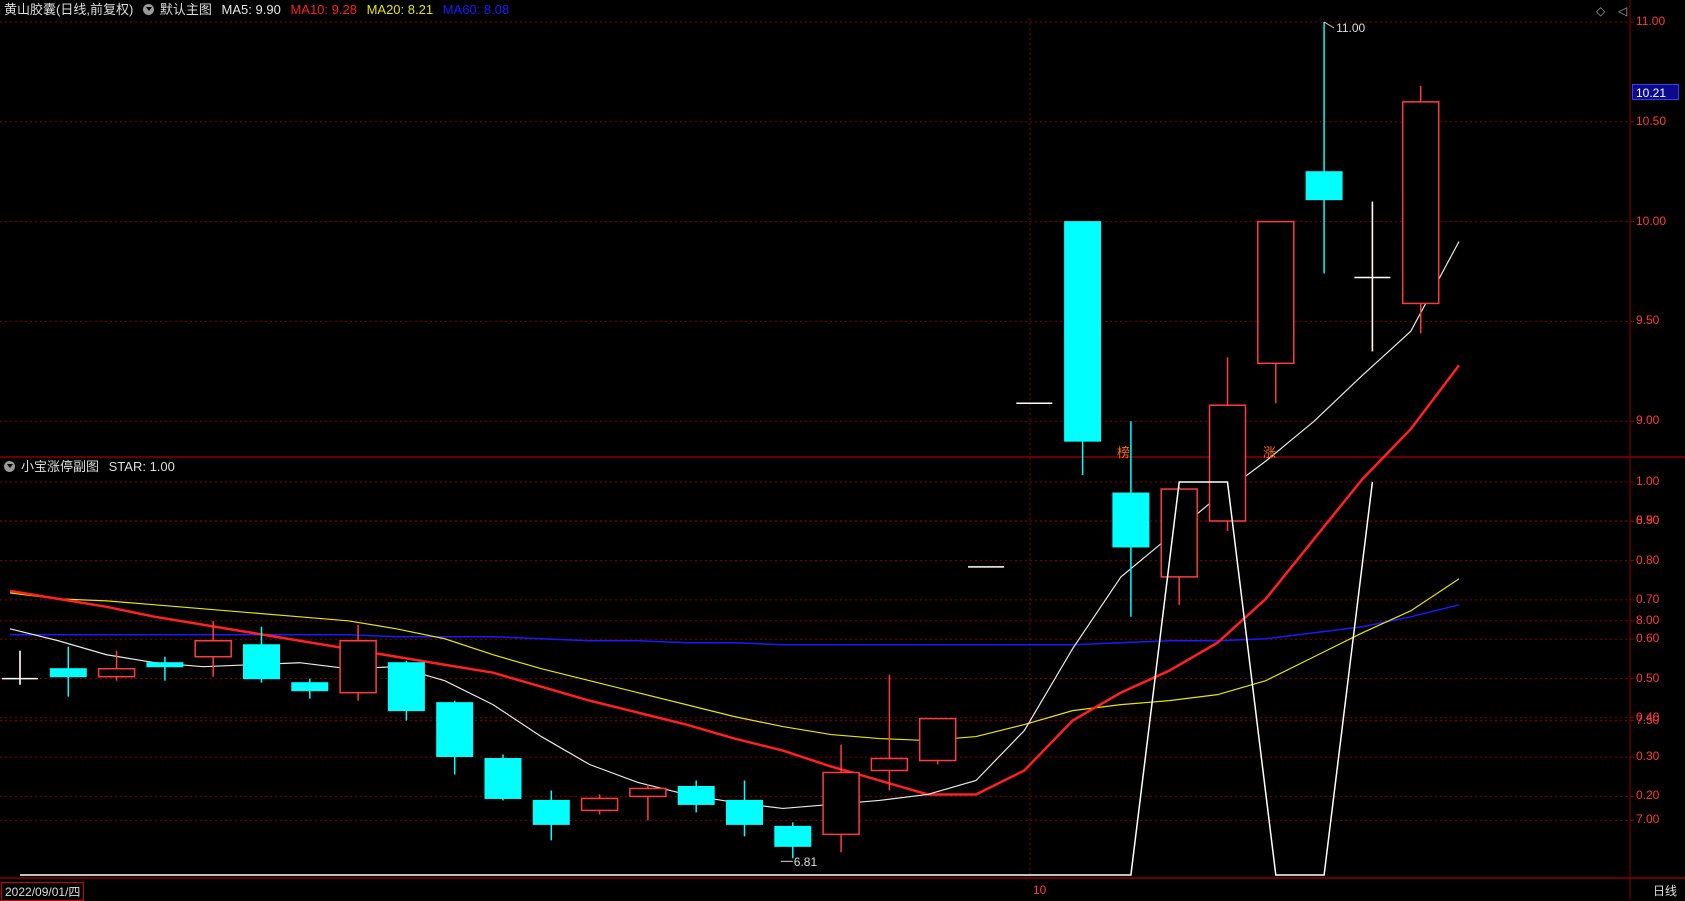 This screenshot has width=1685, height=901. Describe the element at coordinates (1655, 92) in the screenshot. I see `current-price-label: 10.21` at that location.